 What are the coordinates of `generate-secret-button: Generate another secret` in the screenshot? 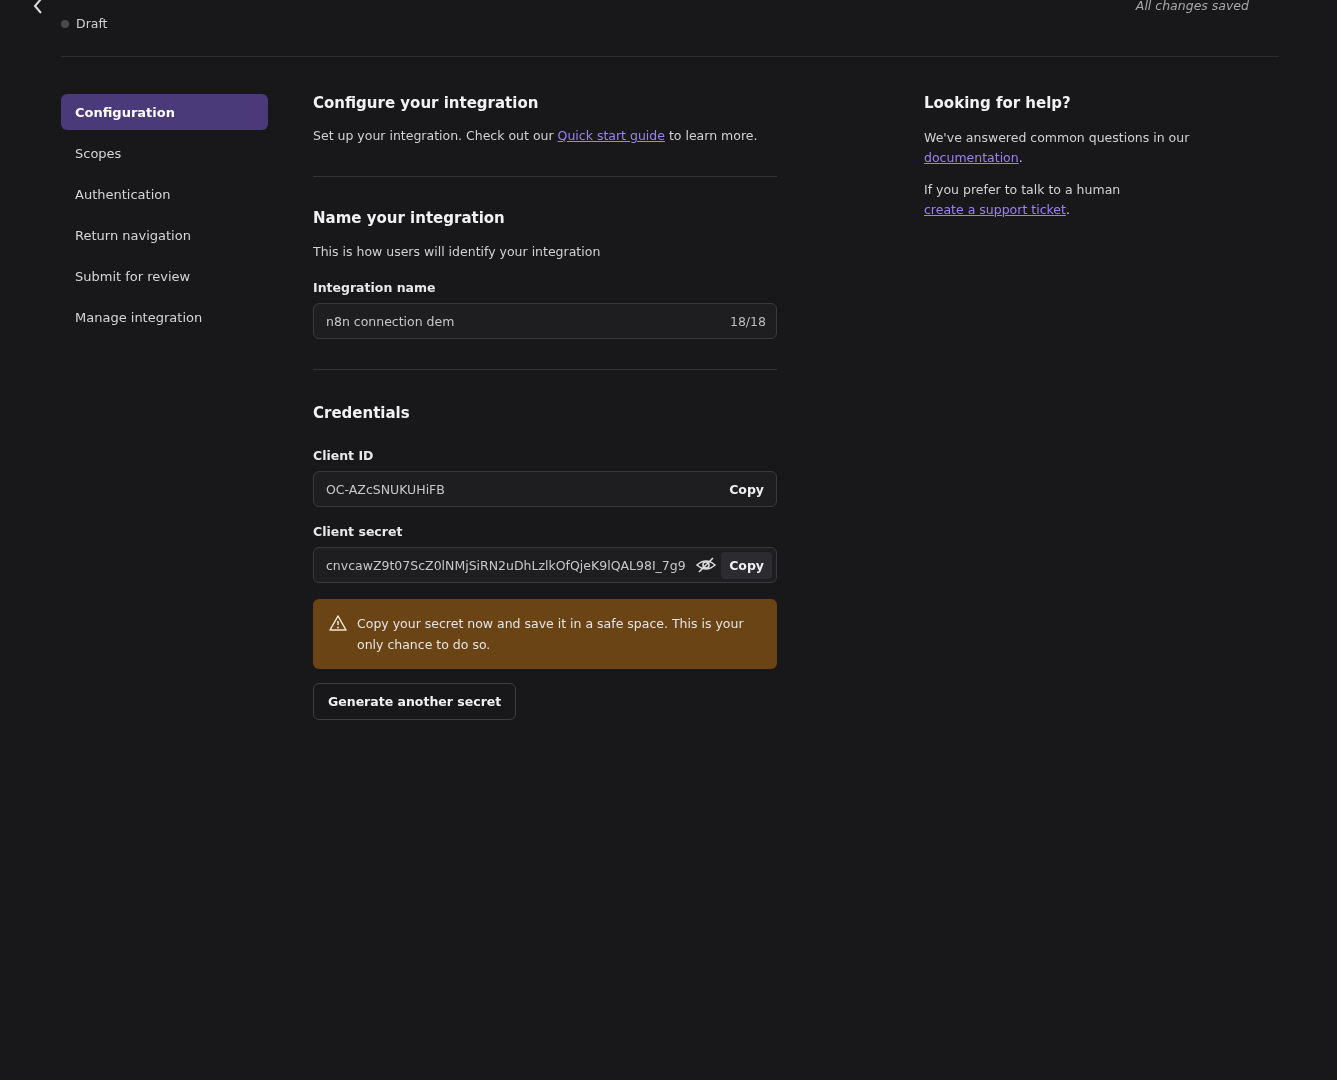 It's located at (415, 701).